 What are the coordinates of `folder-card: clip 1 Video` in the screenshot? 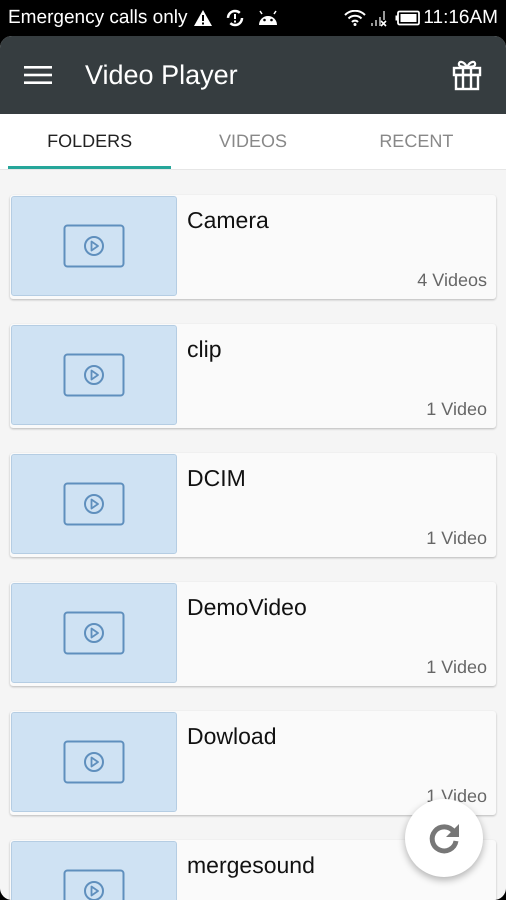 It's located at (253, 376).